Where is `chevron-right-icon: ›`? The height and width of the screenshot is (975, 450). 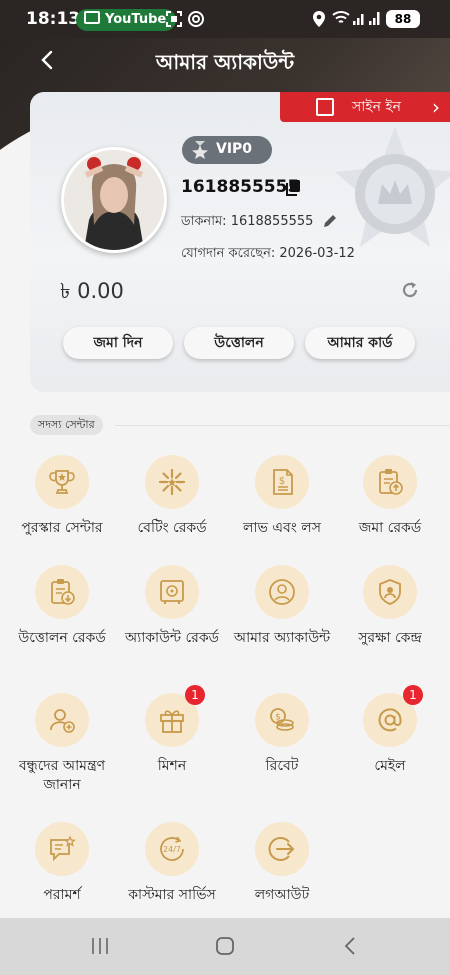 chevron-right-icon: › is located at coordinates (436, 107).